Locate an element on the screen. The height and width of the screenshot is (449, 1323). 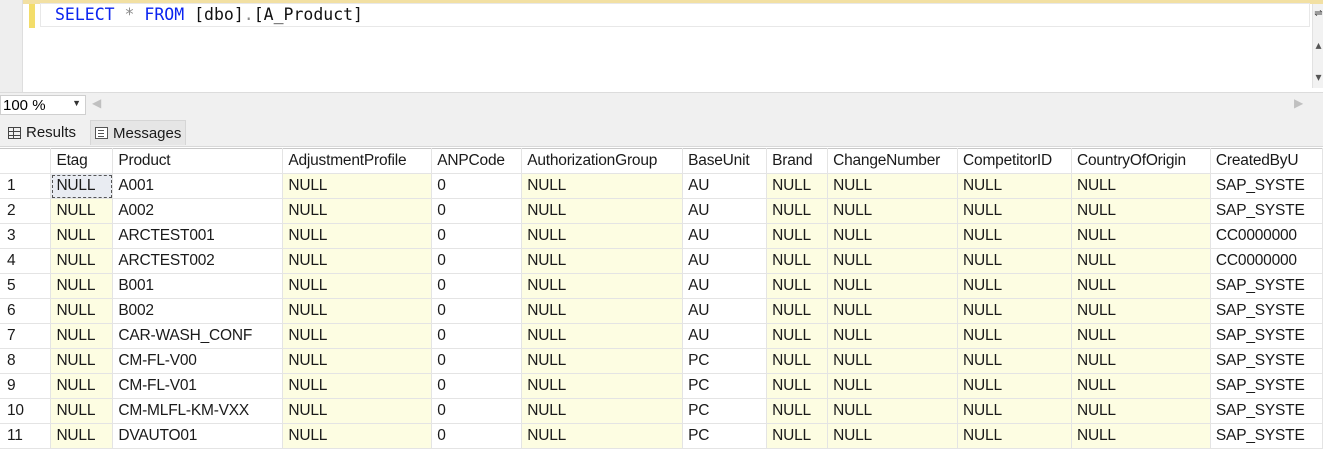
row-number: 5 is located at coordinates (26, 286).